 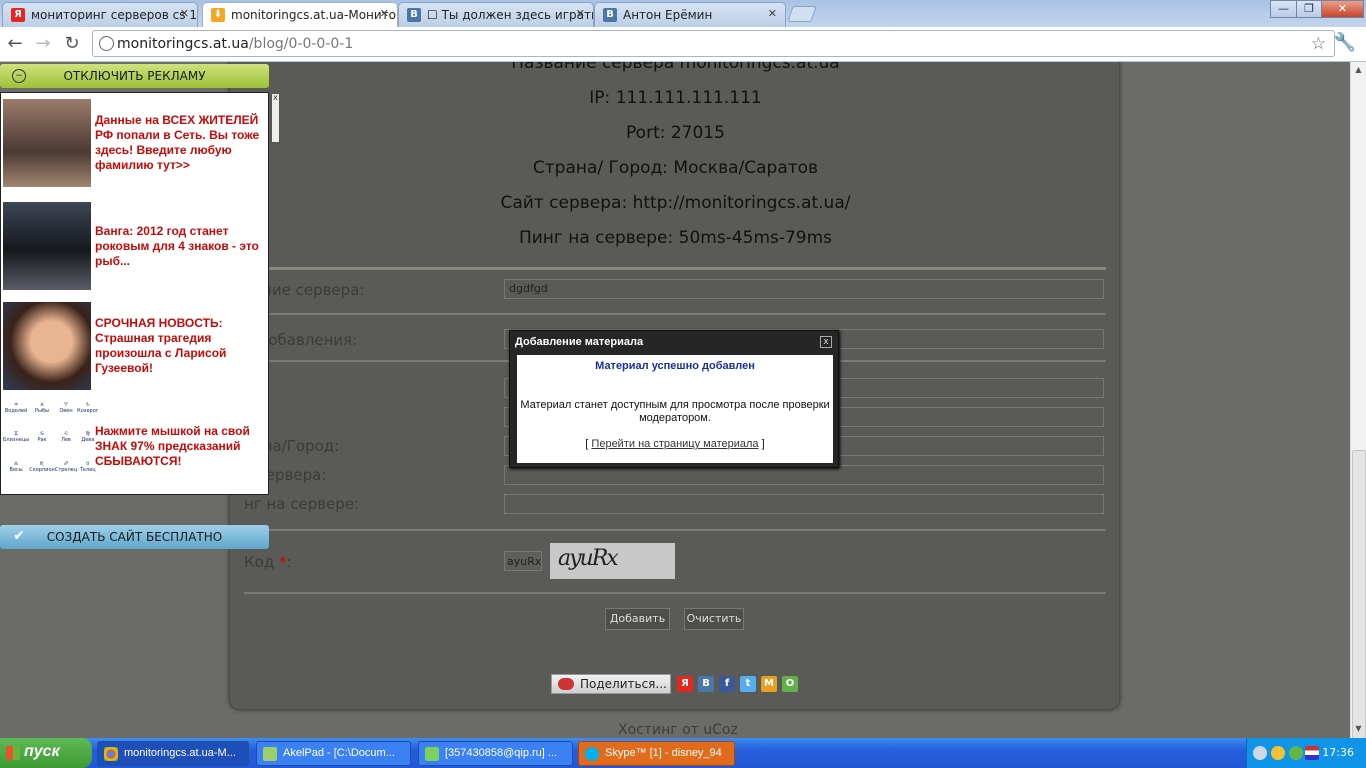 I want to click on moimir-share-icon: M, so click(x=769, y=684).